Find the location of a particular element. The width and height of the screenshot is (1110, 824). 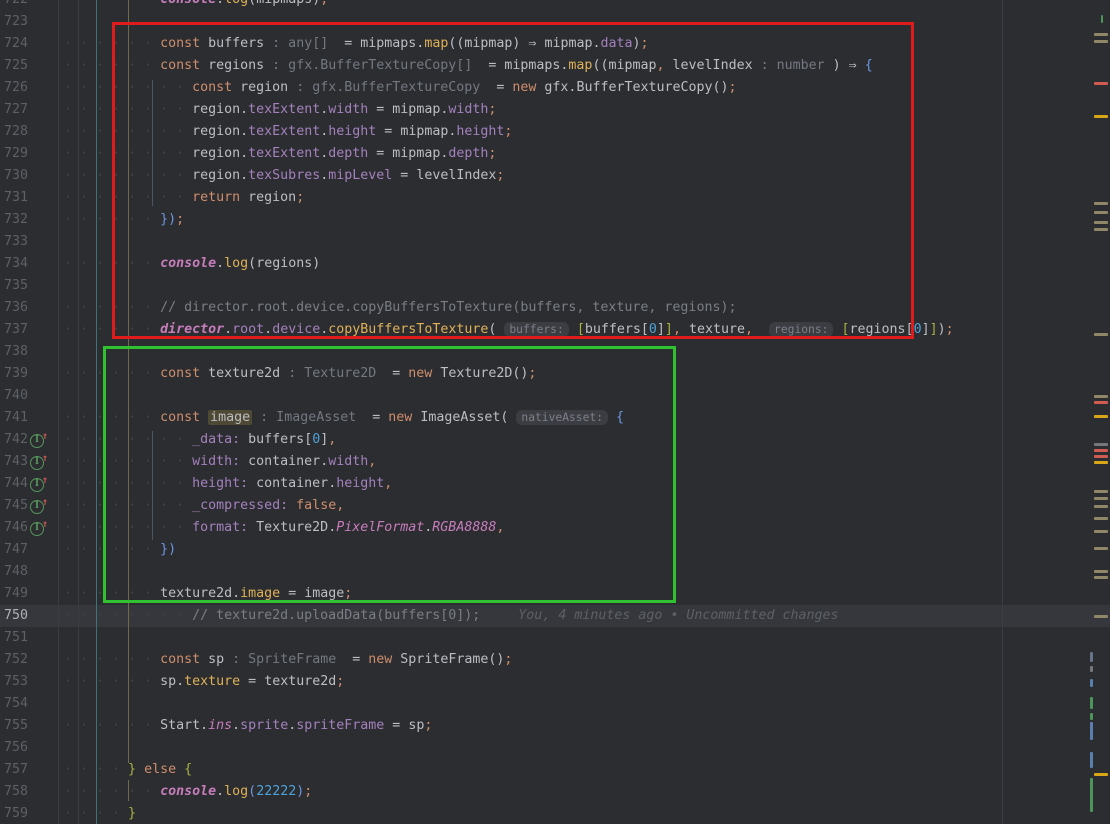

line-number: 726 is located at coordinates (21, 88).